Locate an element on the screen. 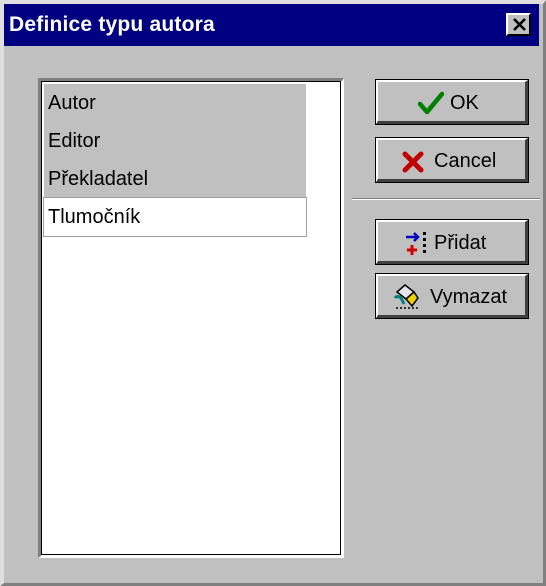 The height and width of the screenshot is (586, 546). window-title: Definice typu autora is located at coordinates (112, 24).